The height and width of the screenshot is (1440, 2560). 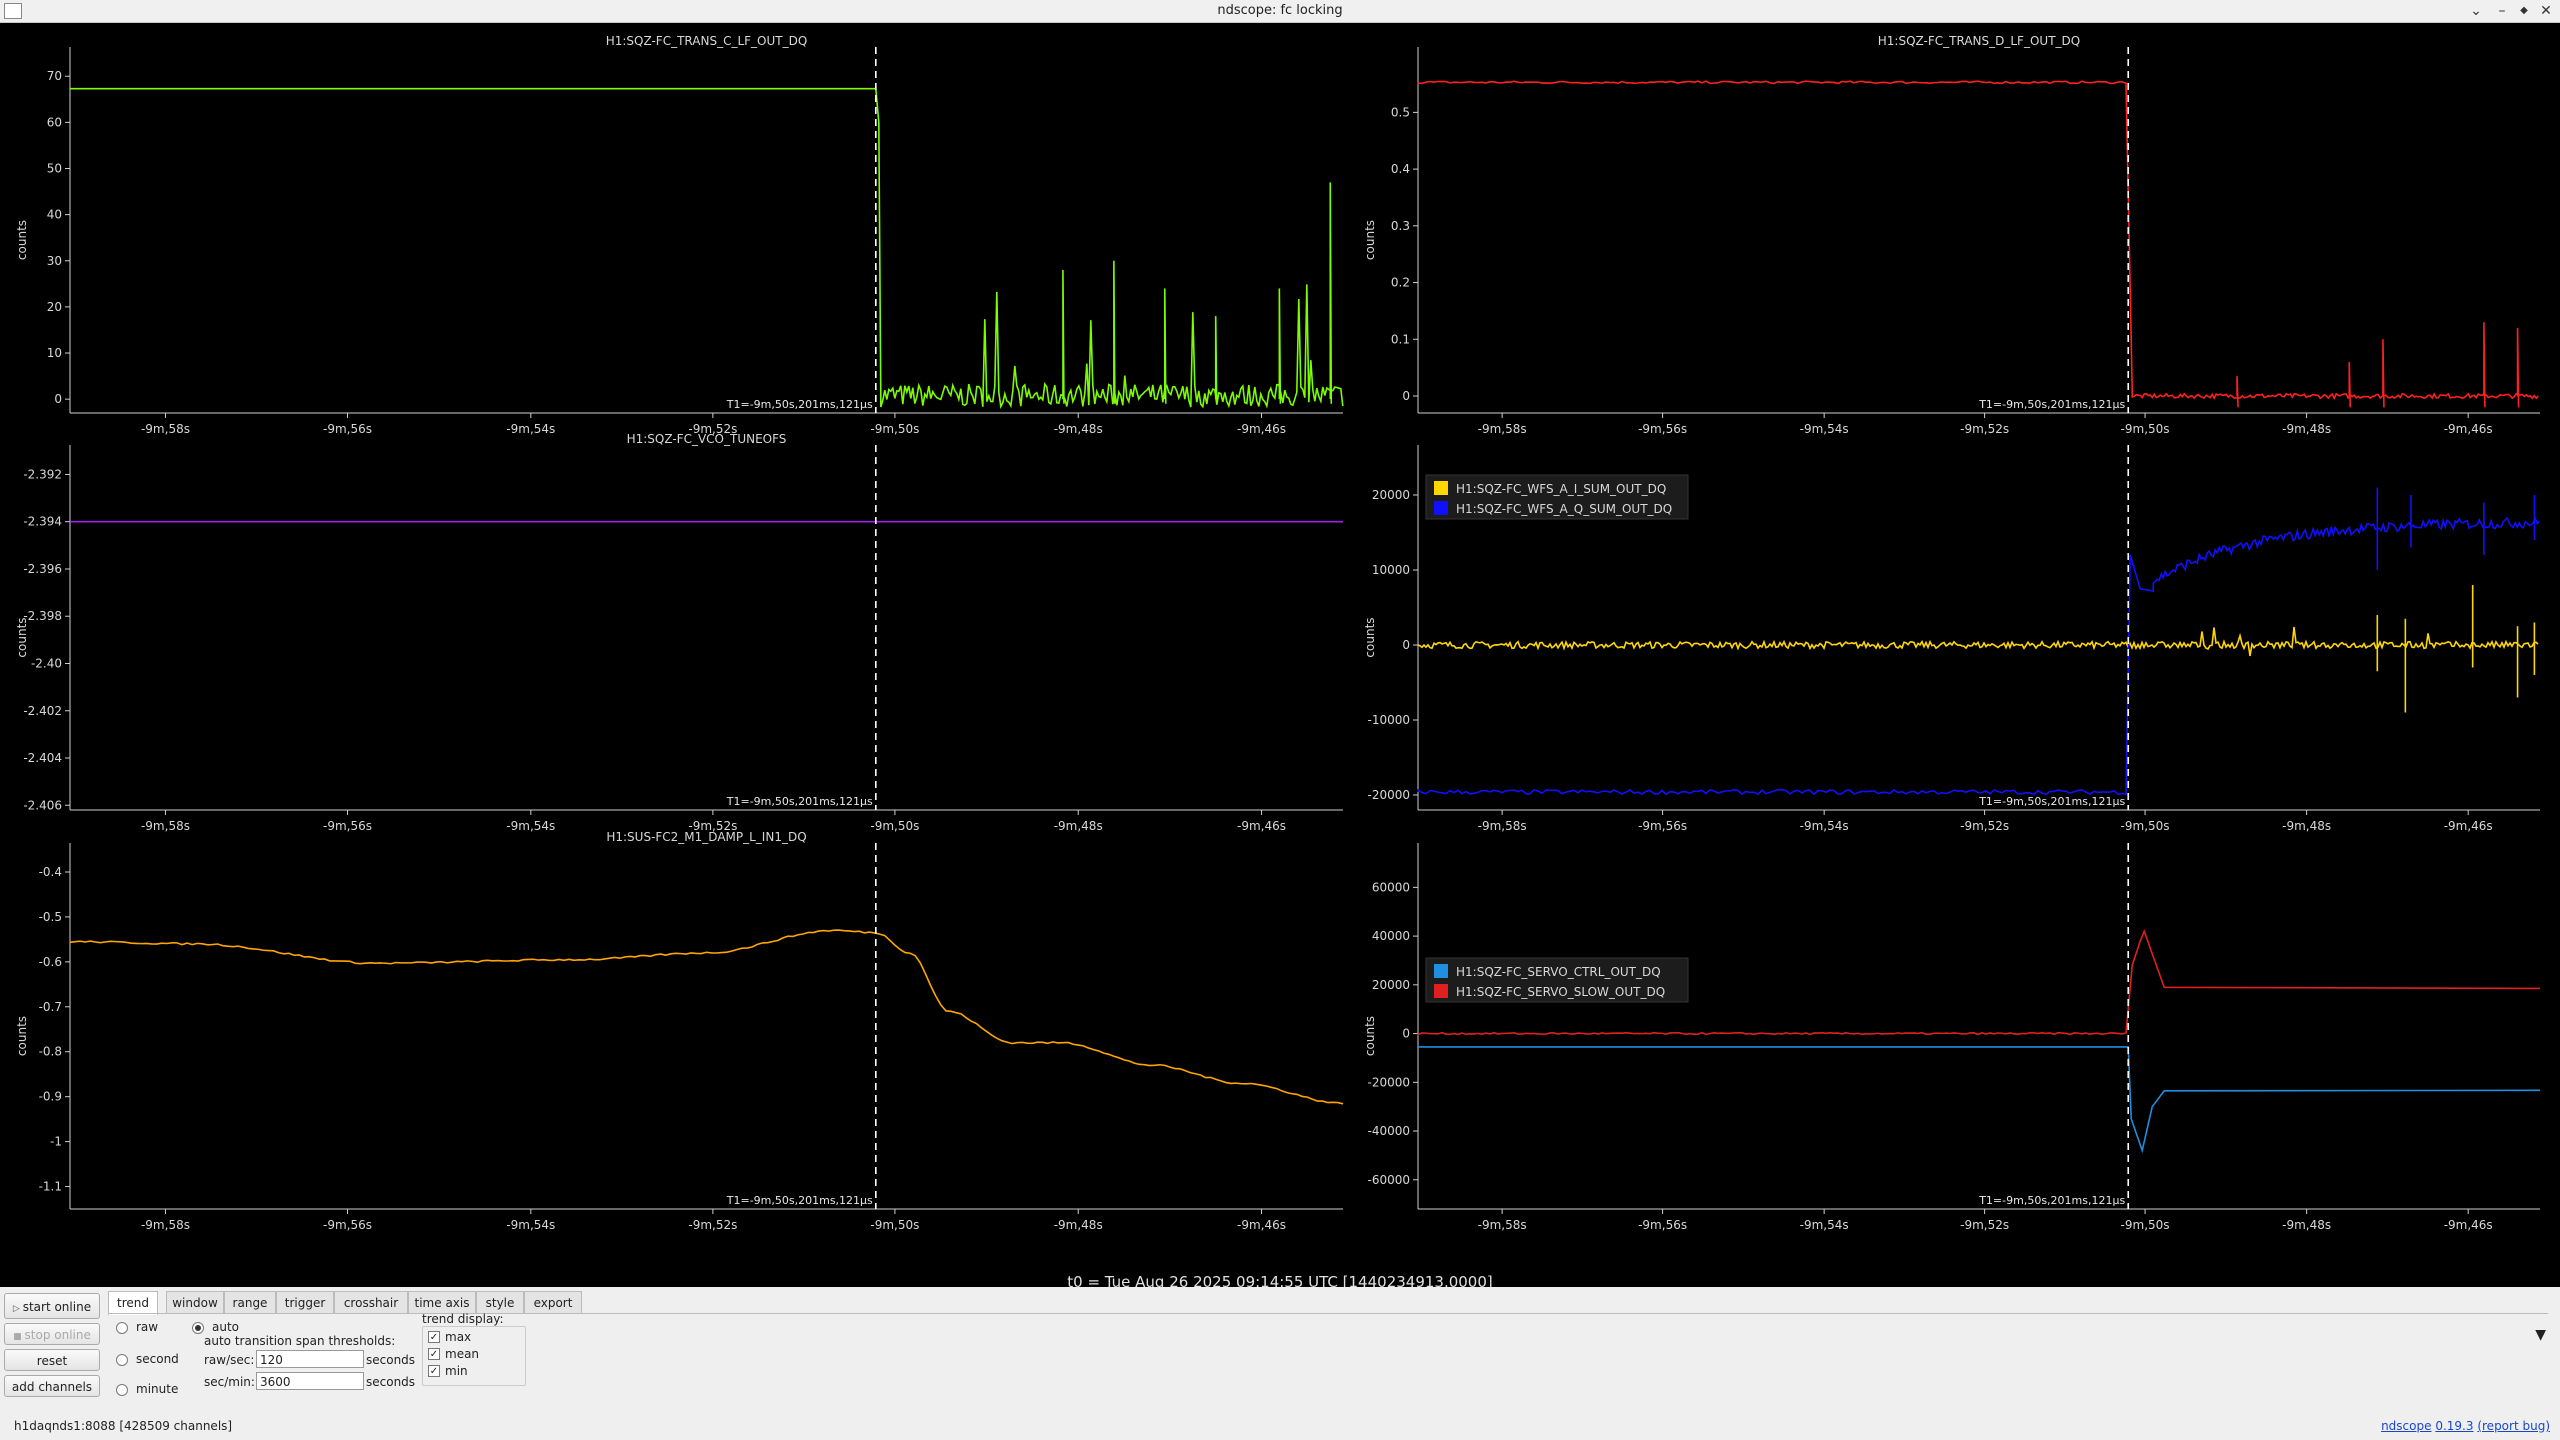 What do you see at coordinates (2406, 1426) in the screenshot?
I see `ndscope-link: ndscope` at bounding box center [2406, 1426].